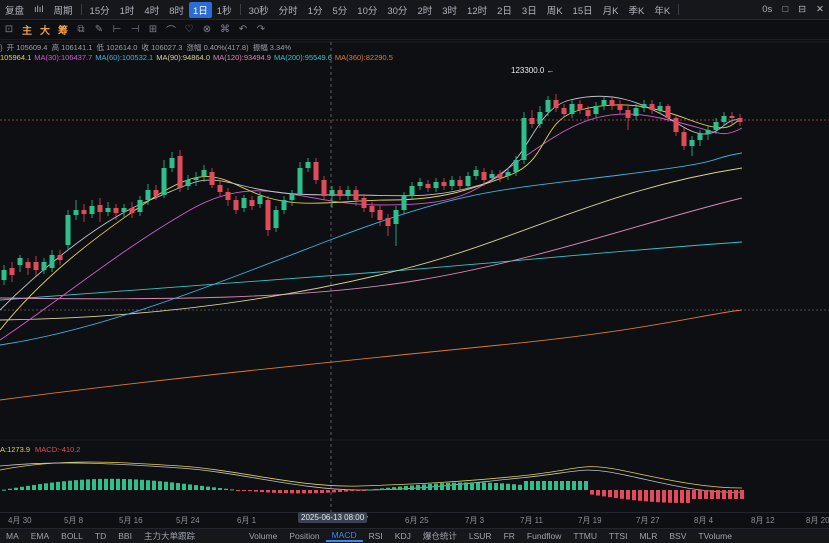 This screenshot has width=829, height=543. What do you see at coordinates (304, 536) in the screenshot?
I see `sub-indicator-tab: Position` at bounding box center [304, 536].